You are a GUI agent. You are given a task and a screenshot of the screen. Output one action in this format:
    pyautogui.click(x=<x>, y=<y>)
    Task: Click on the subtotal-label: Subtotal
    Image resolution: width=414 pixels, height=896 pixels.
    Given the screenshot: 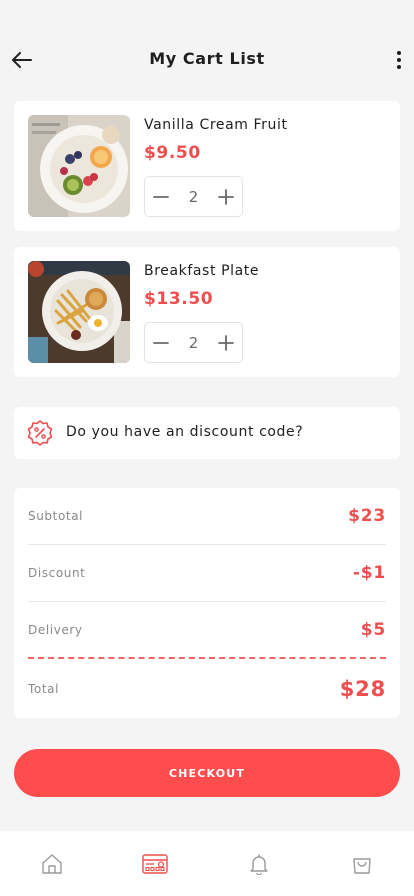 What is the action you would take?
    pyautogui.click(x=56, y=516)
    